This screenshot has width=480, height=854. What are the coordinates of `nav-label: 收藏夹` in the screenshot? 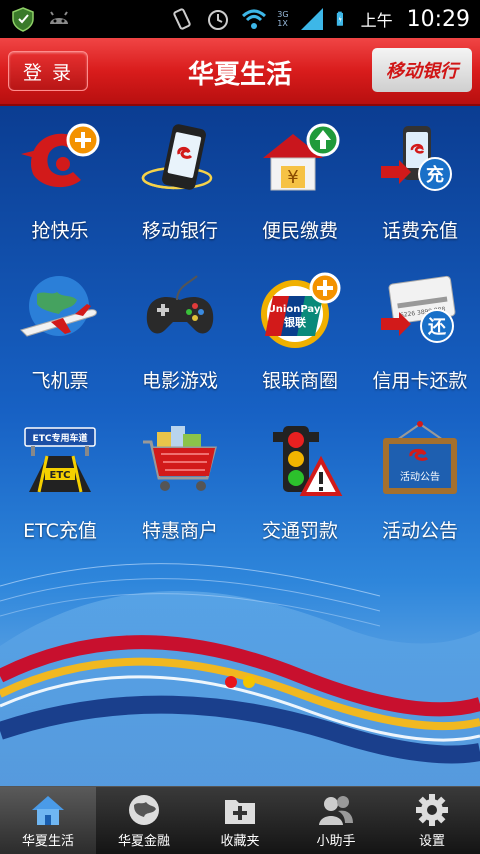 It's located at (240, 841).